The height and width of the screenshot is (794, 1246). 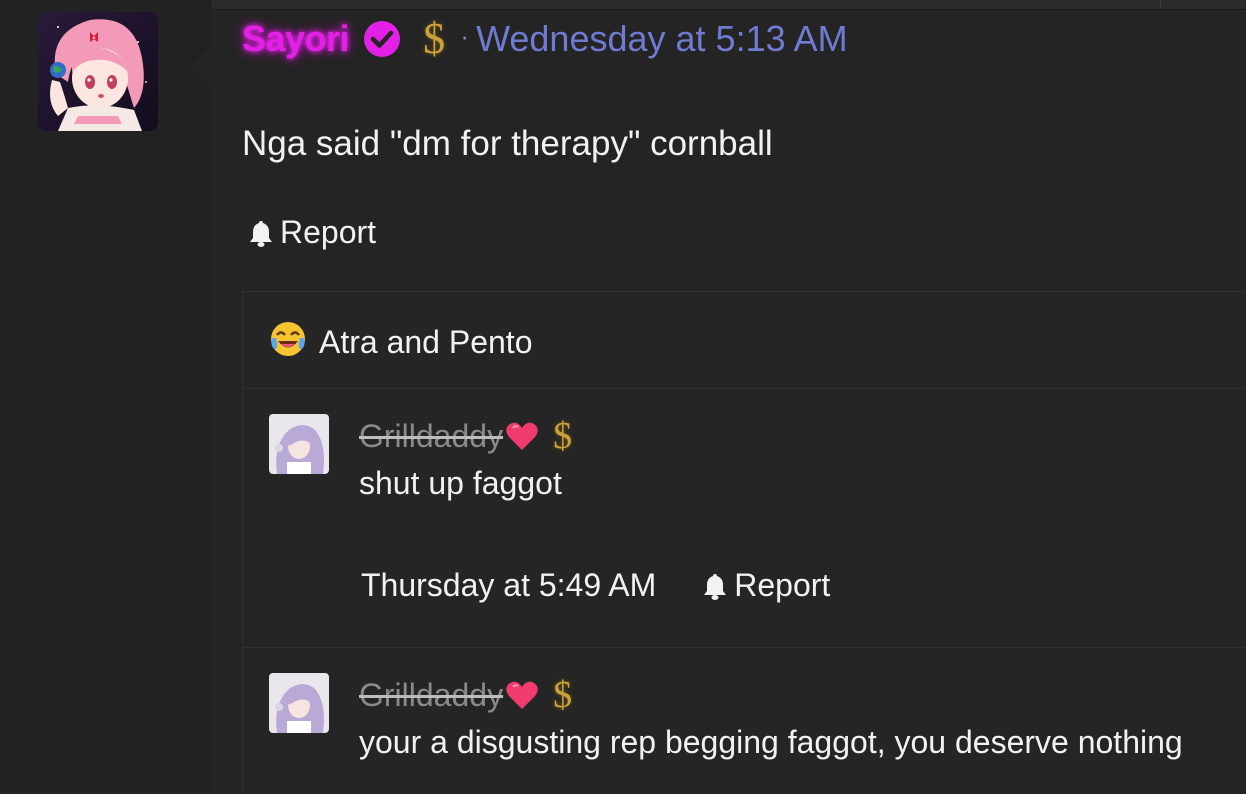 I want to click on reaction-bar: Atra and Pento, so click(x=744, y=340).